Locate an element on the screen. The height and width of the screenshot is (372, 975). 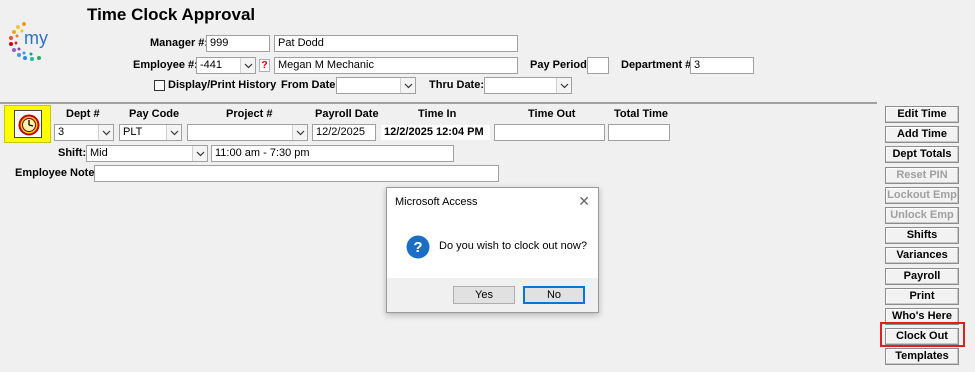
dialog-footer: Yes No is located at coordinates (492, 295).